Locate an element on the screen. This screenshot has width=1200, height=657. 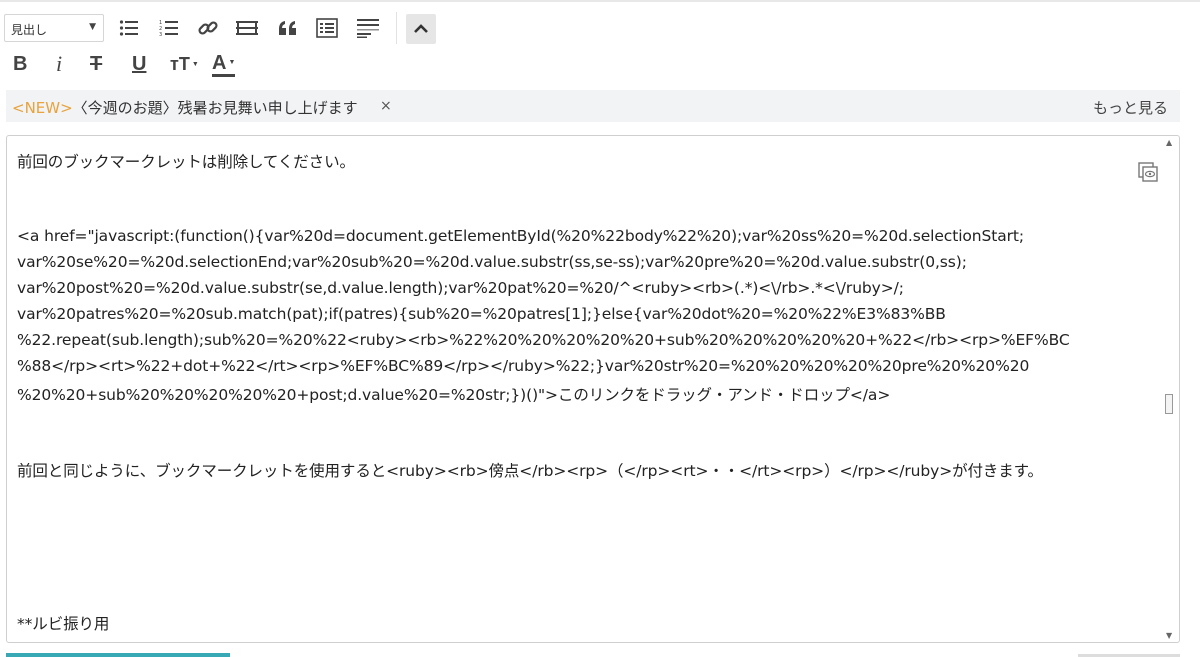
numbered-list-button: 1 2 3 is located at coordinates (169, 28).